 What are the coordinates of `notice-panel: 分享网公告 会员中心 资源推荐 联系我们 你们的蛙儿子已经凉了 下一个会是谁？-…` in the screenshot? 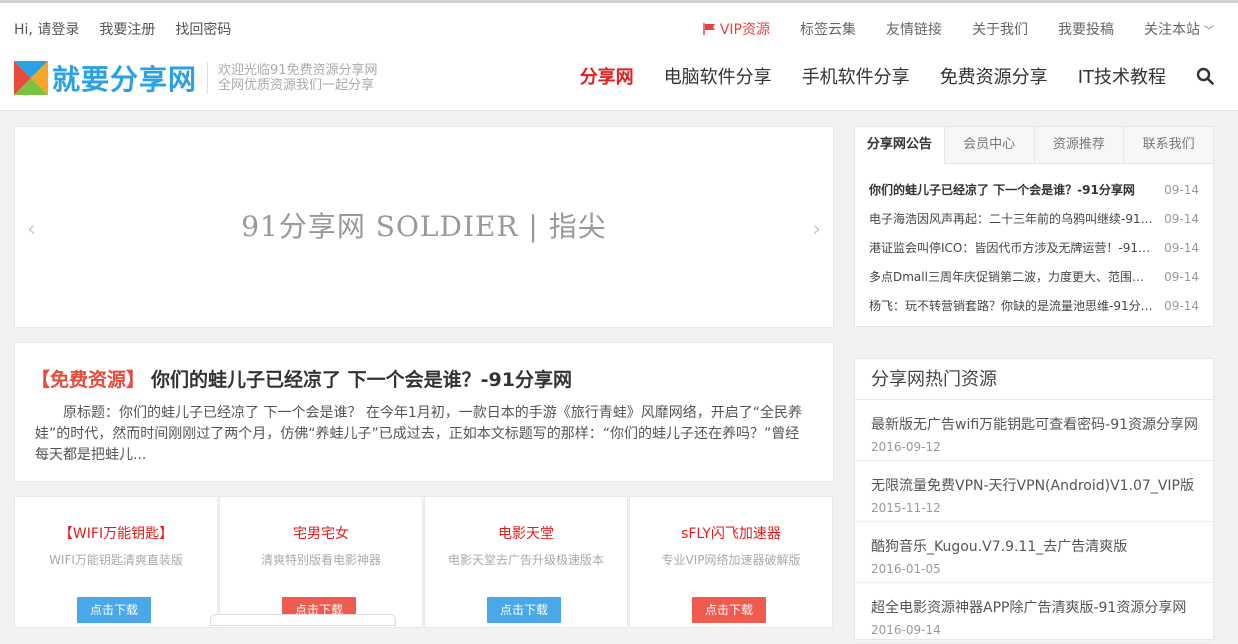 It's located at (1034, 226).